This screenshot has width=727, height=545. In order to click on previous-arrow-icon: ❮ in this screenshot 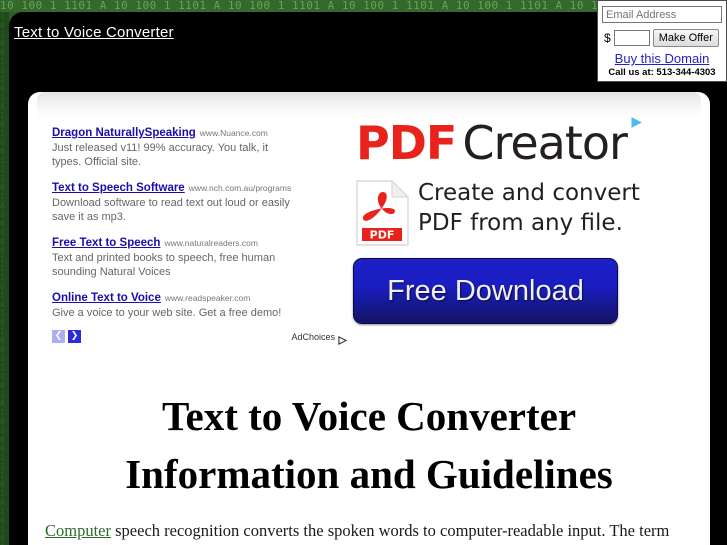, I will do `click(58, 336)`.